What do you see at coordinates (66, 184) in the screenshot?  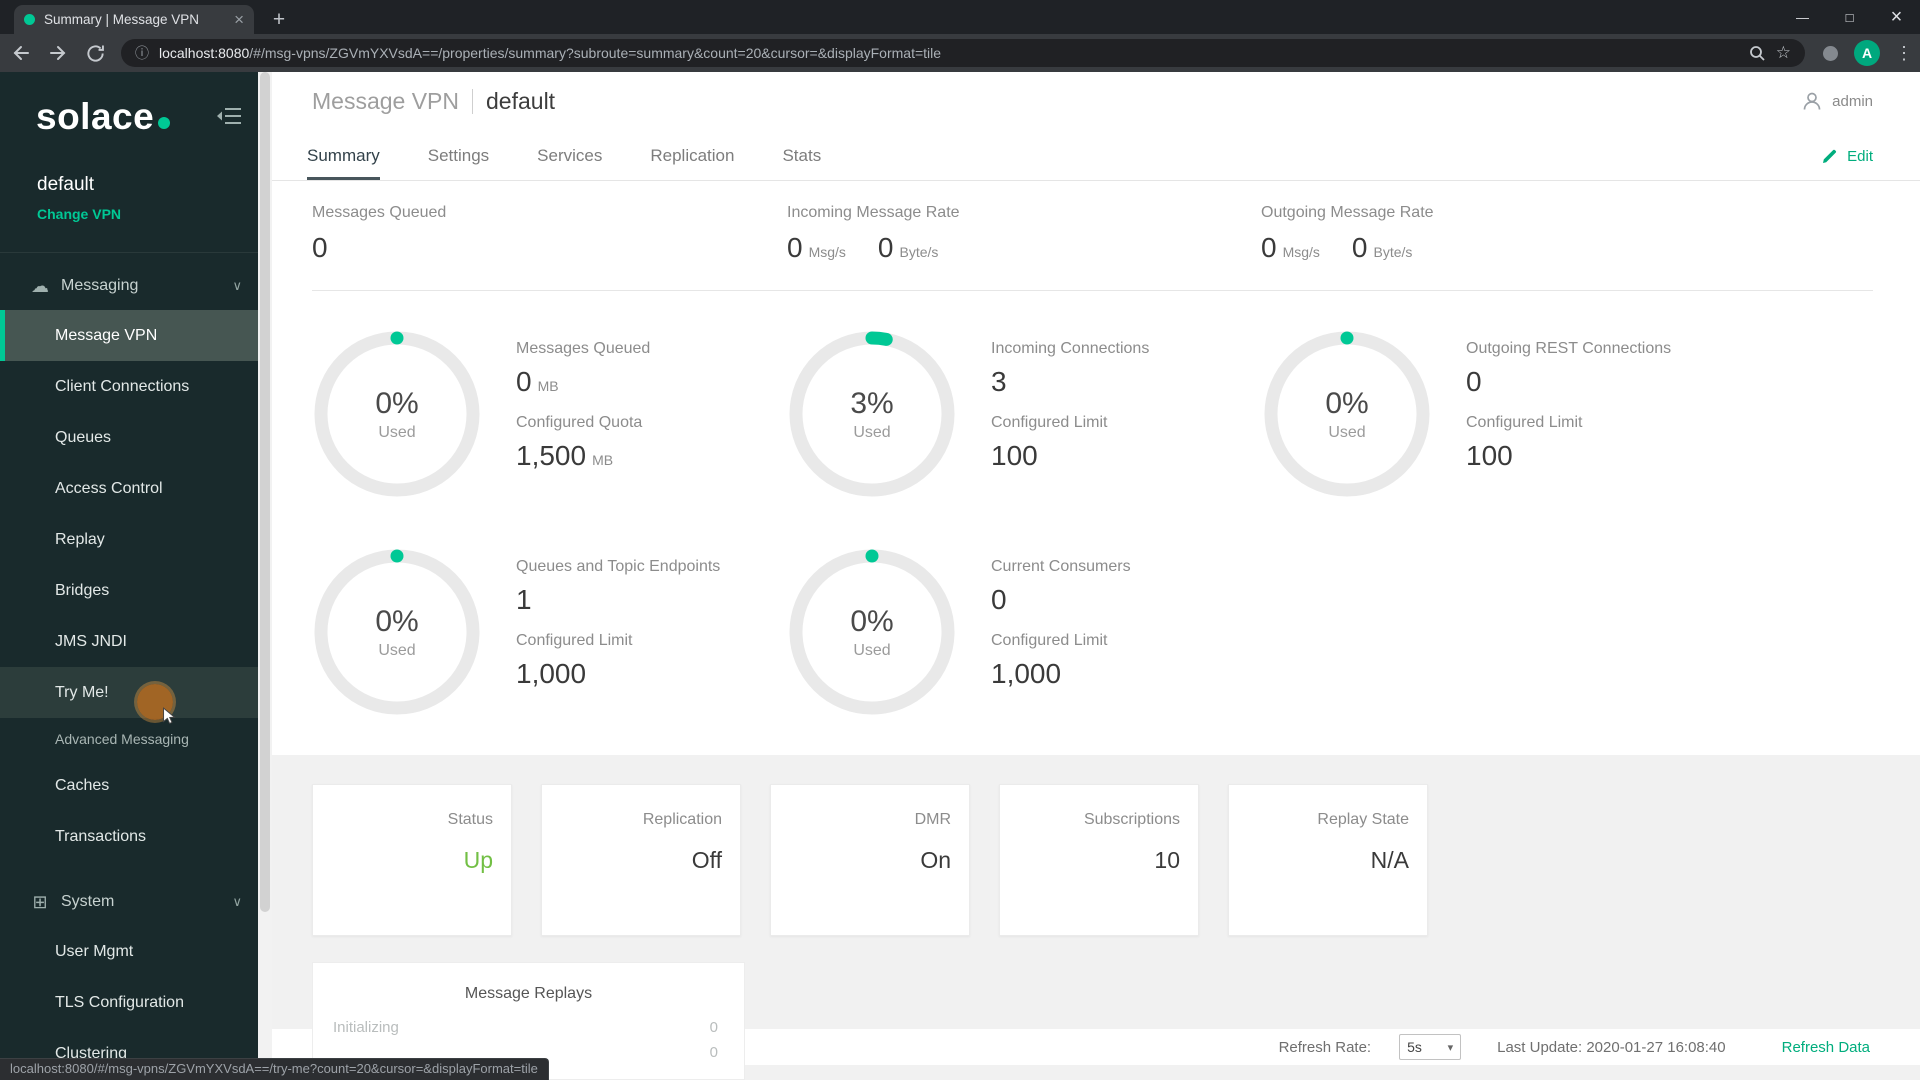 I see `current-vpn-name: default` at bounding box center [66, 184].